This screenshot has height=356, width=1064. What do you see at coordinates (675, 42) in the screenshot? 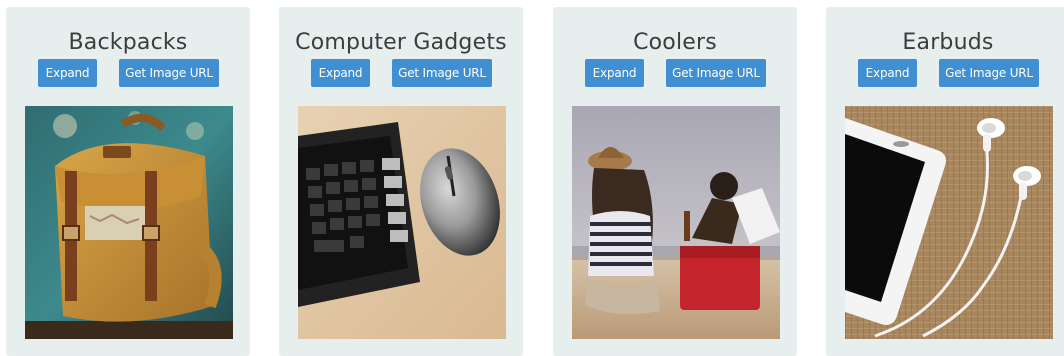
I see `card-title: Coolers` at bounding box center [675, 42].